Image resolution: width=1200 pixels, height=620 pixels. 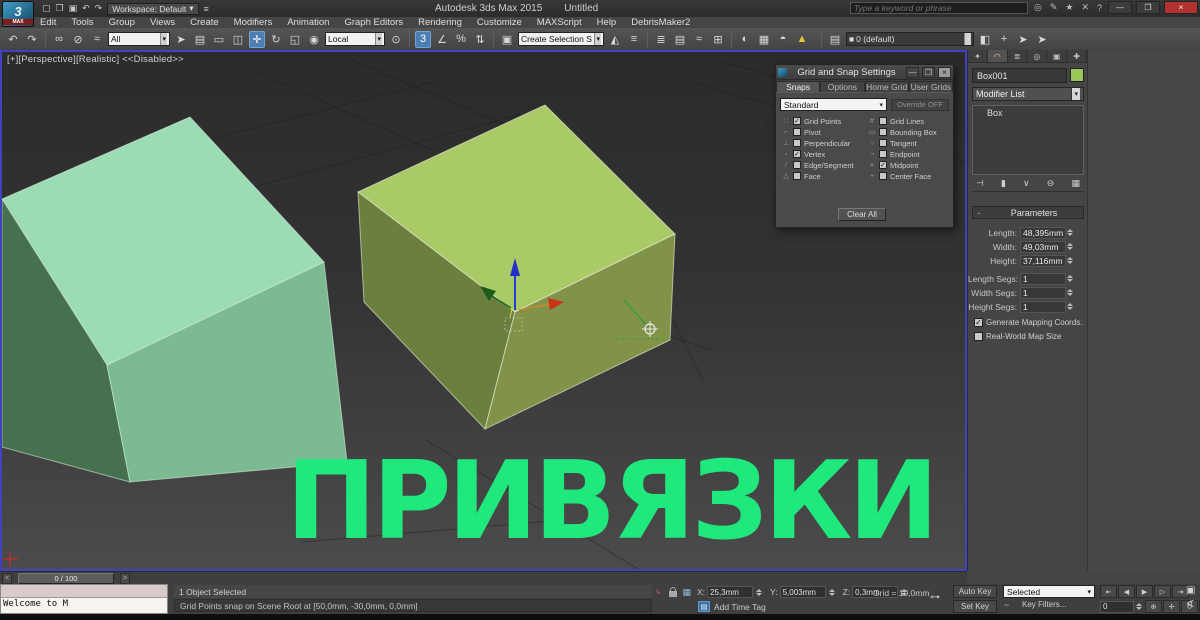 What do you see at coordinates (1028, 94) in the screenshot?
I see `modifier-list-dropdown: Modifier List ▾` at bounding box center [1028, 94].